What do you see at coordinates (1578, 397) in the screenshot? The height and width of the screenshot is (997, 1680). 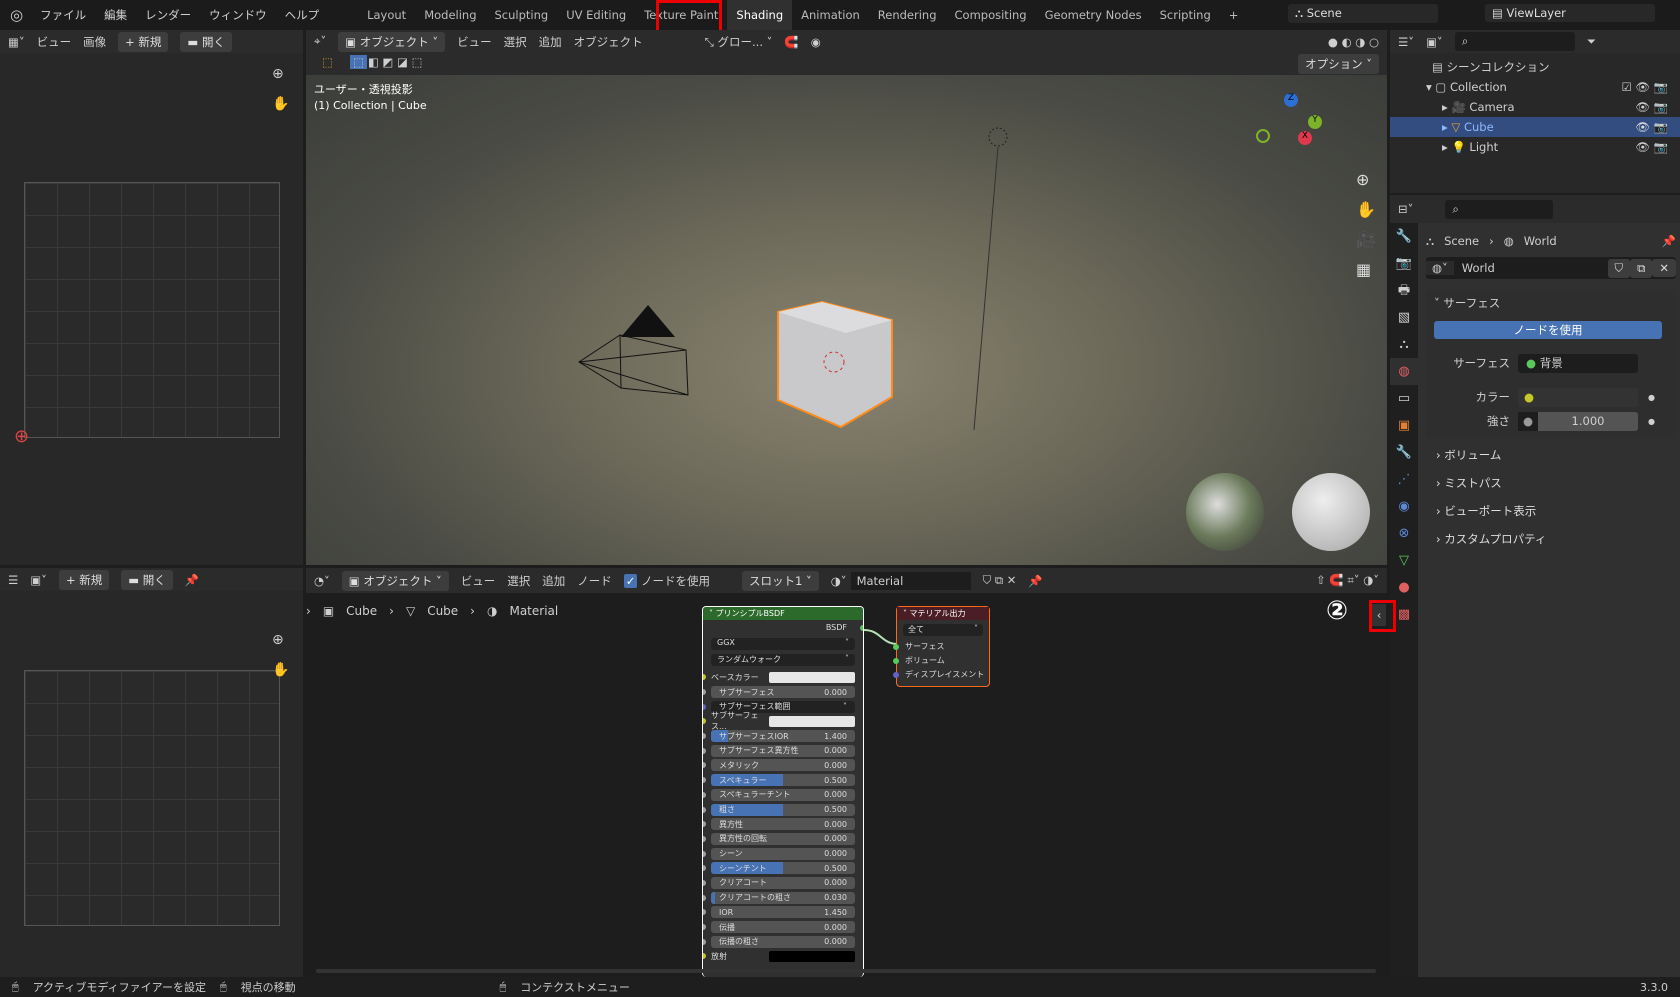 I see `color-field: ●` at bounding box center [1578, 397].